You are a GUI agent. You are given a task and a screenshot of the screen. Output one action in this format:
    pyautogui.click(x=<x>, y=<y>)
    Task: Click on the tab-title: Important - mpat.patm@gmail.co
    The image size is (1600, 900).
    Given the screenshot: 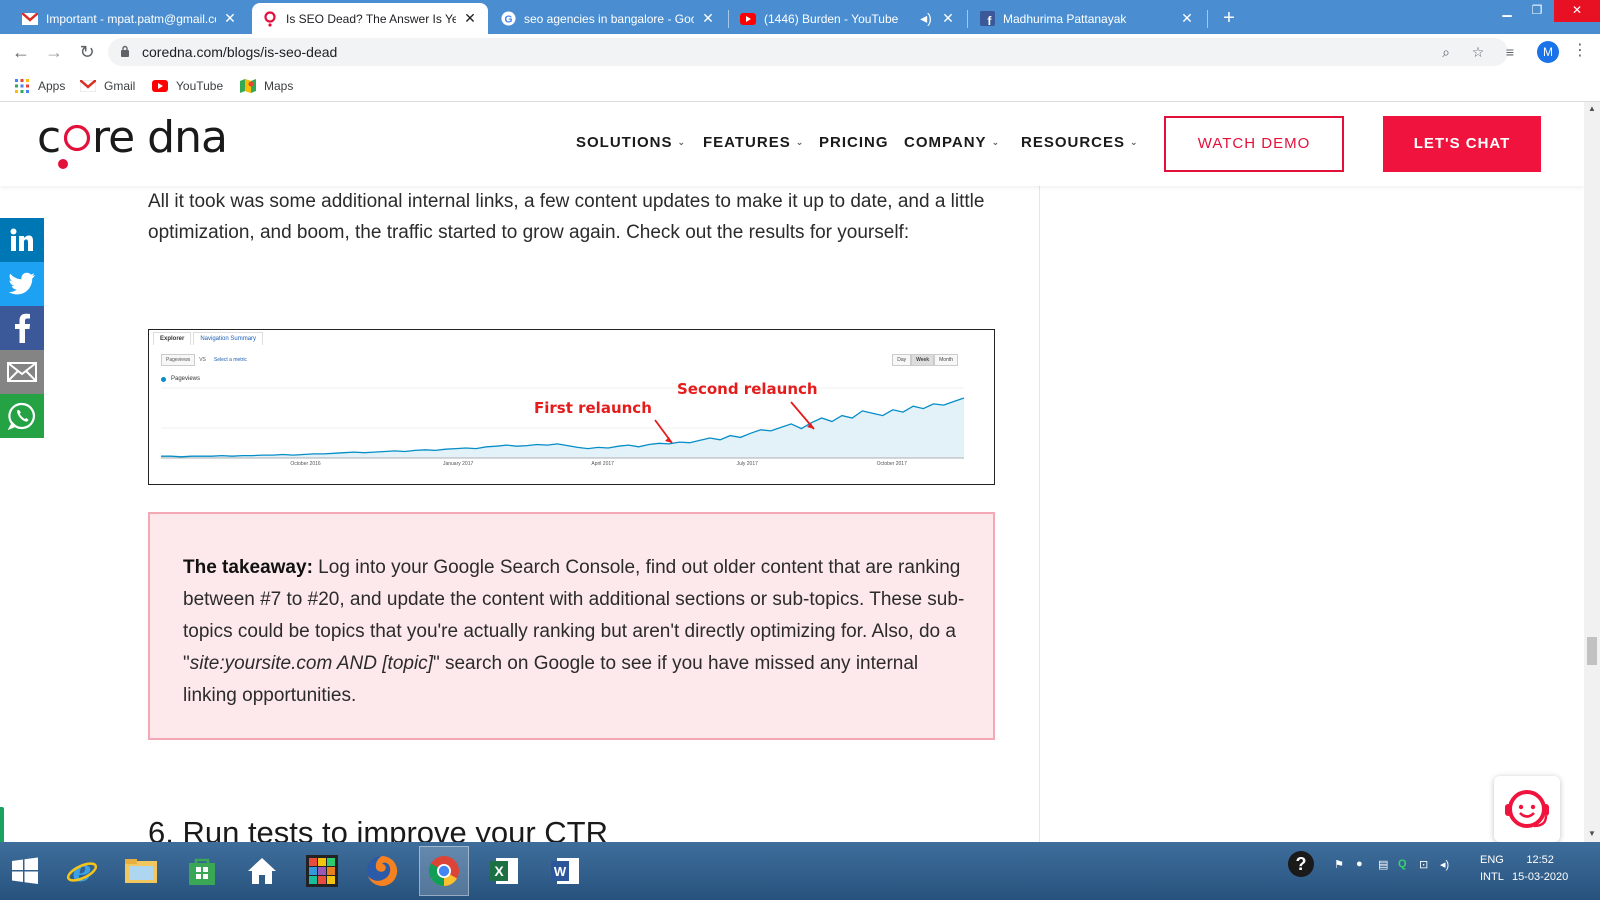 What is the action you would take?
    pyautogui.click(x=131, y=18)
    